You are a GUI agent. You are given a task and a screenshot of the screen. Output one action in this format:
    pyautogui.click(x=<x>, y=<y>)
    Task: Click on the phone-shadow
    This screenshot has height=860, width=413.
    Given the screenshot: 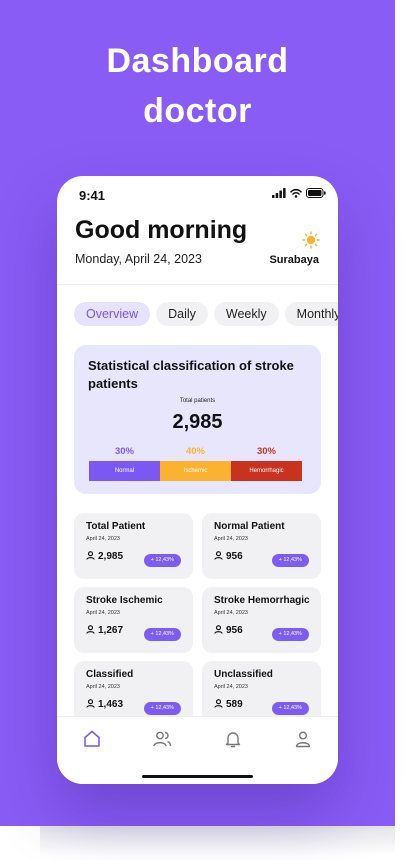 What is the action you would take?
    pyautogui.click(x=217, y=841)
    